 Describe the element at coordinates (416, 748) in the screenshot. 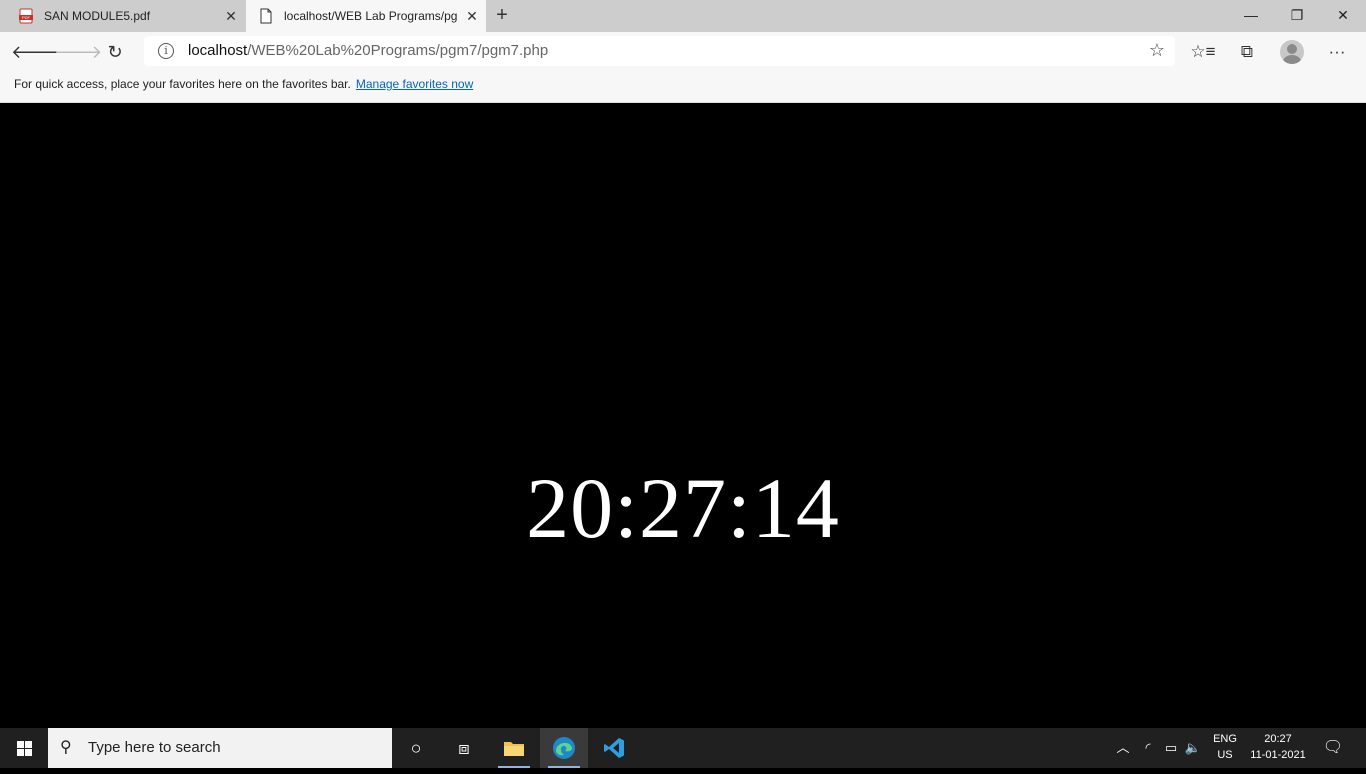

I see `cortana-icon: ○` at that location.